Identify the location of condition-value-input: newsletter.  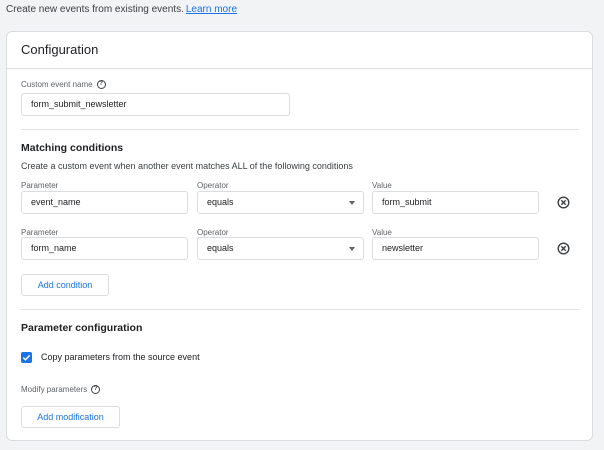
(455, 248).